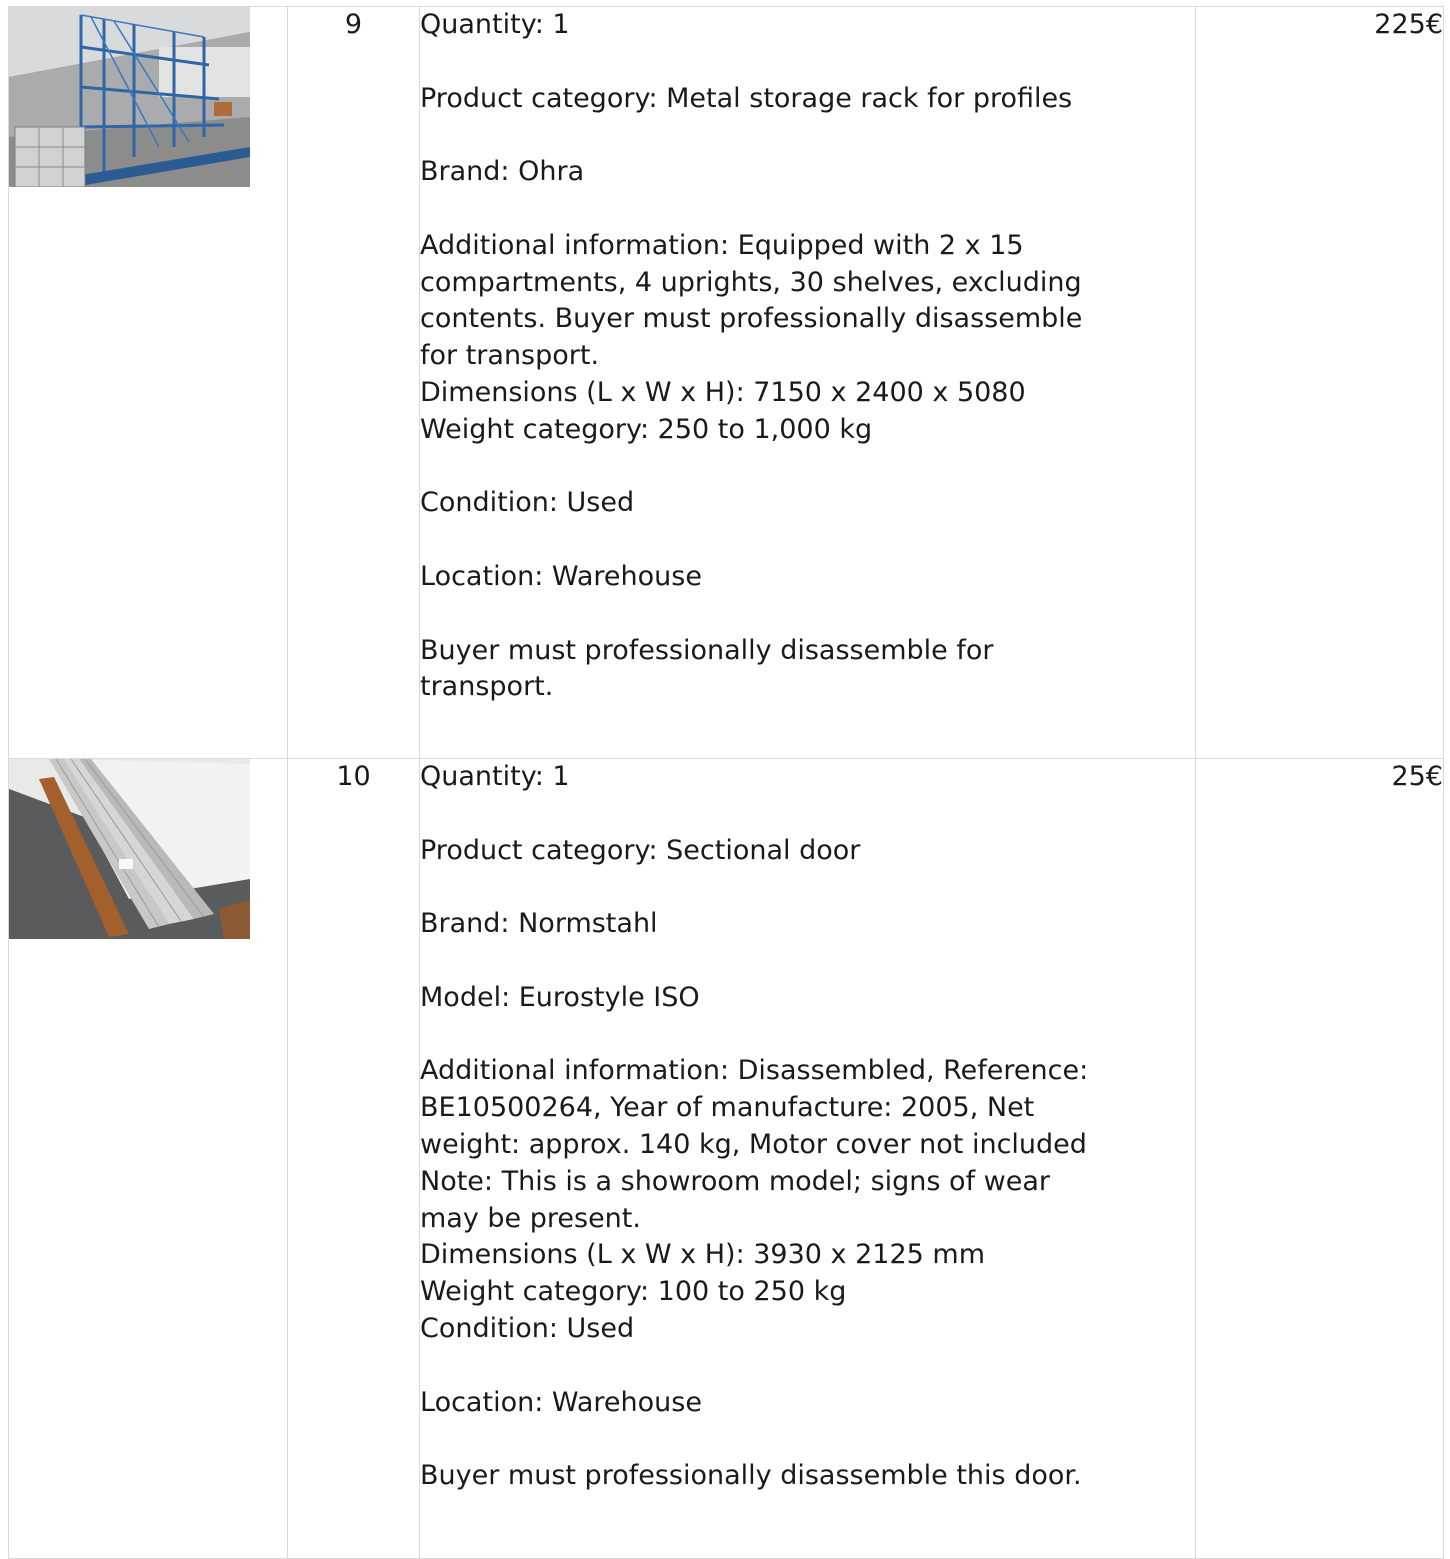 This screenshot has width=1450, height=1559. Describe the element at coordinates (560, 997) in the screenshot. I see `description-line: Model: Eurostyle ISO` at that location.